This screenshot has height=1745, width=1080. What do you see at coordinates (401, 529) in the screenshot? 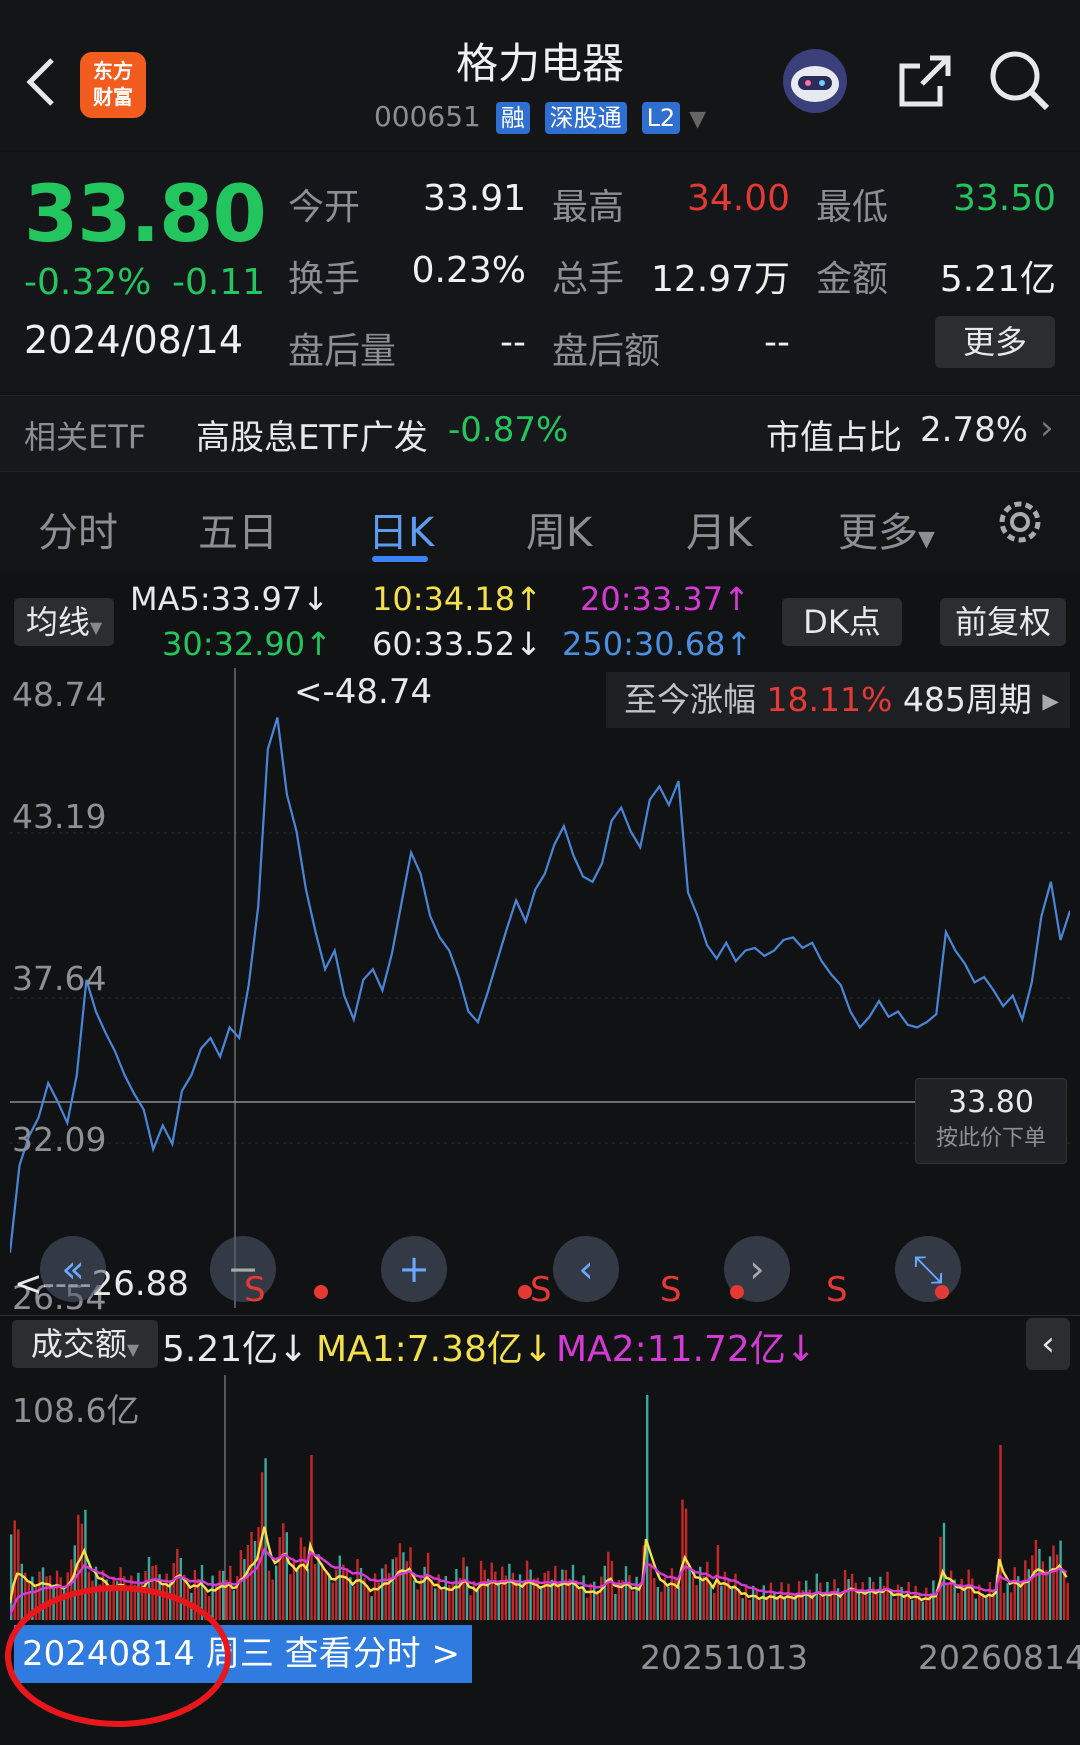
I see `tab-daily-k: 日K` at bounding box center [401, 529].